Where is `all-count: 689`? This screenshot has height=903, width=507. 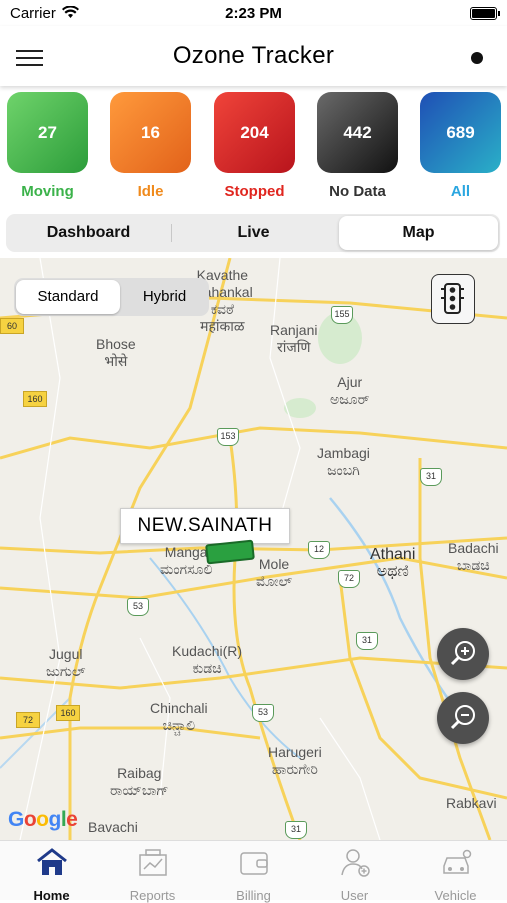 all-count: 689 is located at coordinates (460, 132).